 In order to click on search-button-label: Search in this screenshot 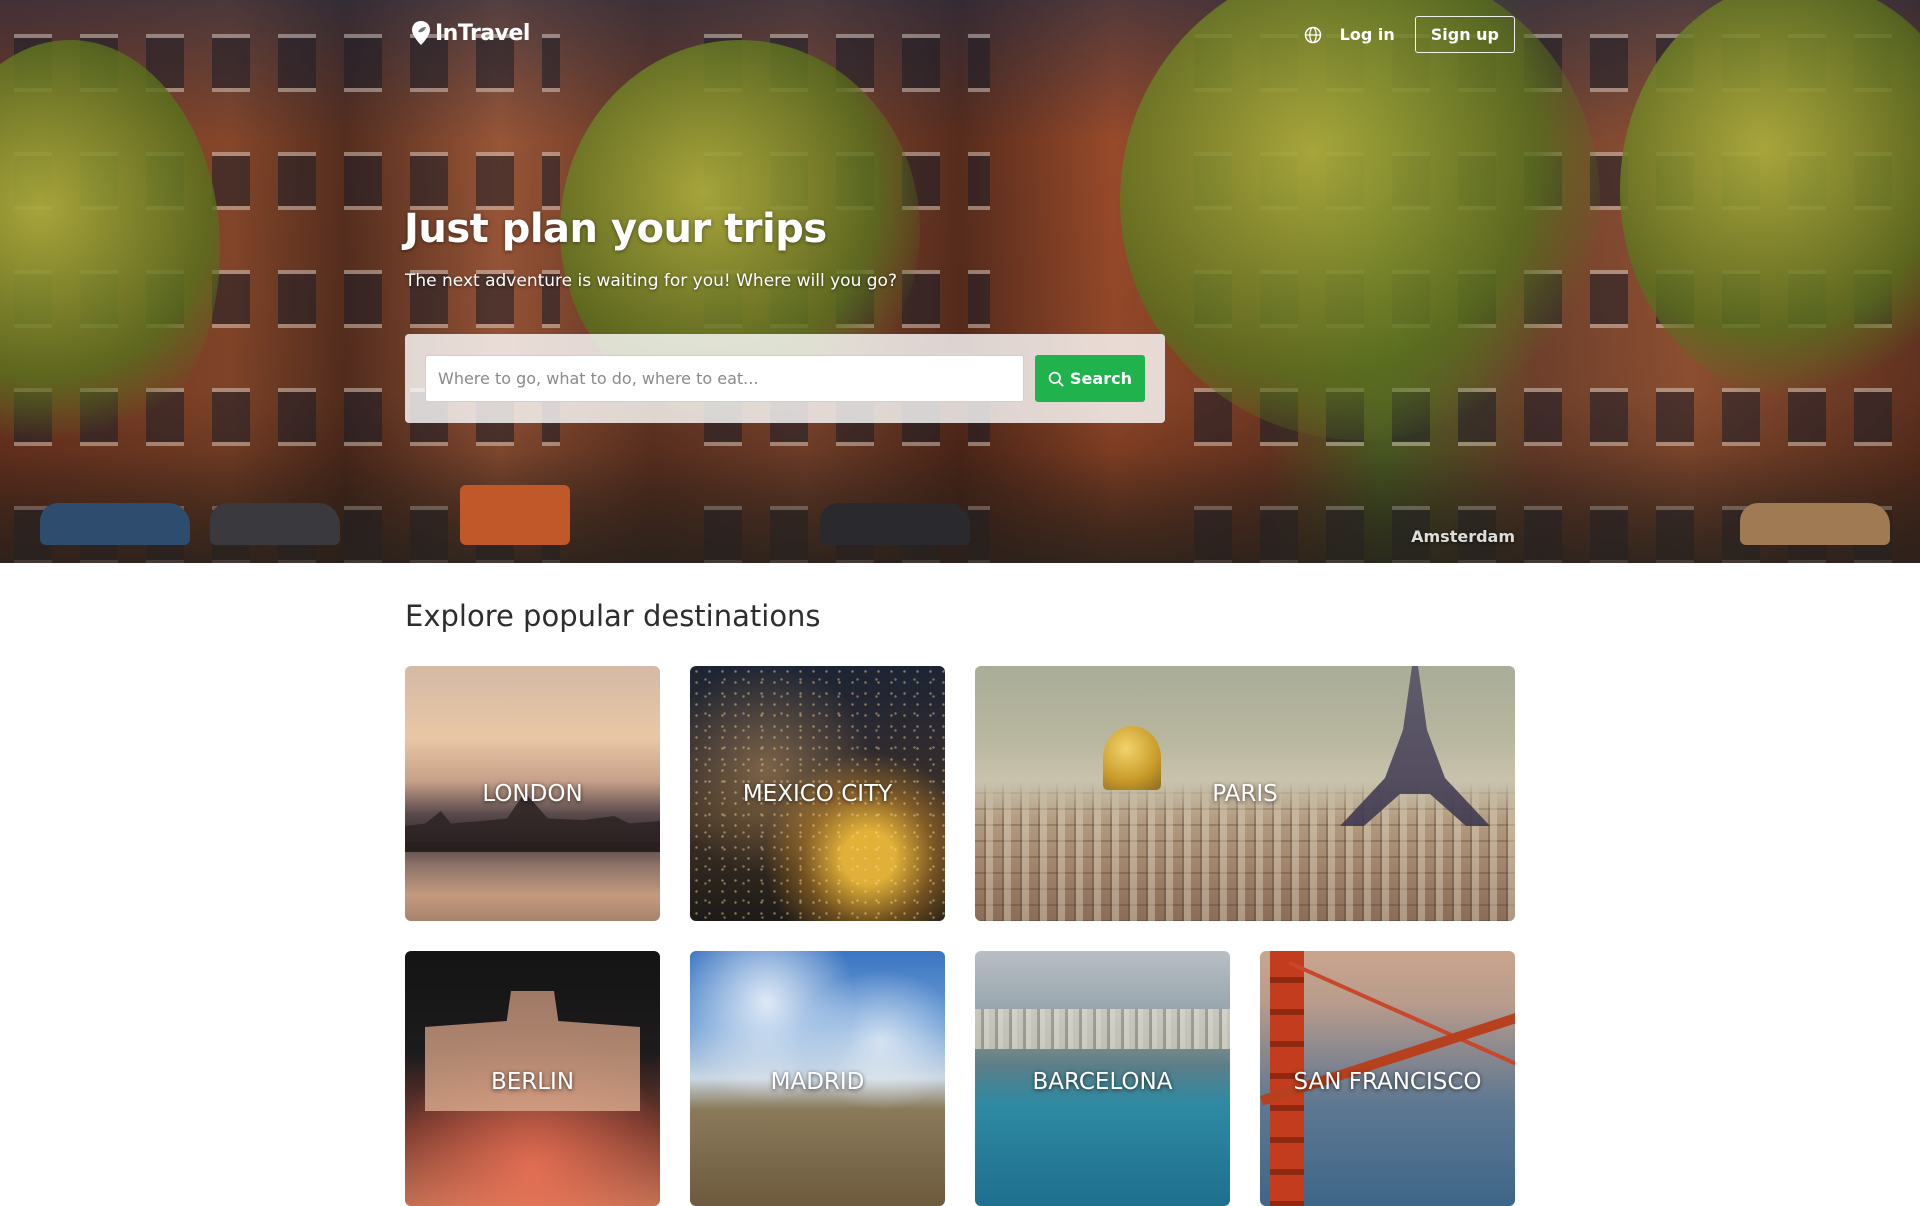, I will do `click(1101, 378)`.